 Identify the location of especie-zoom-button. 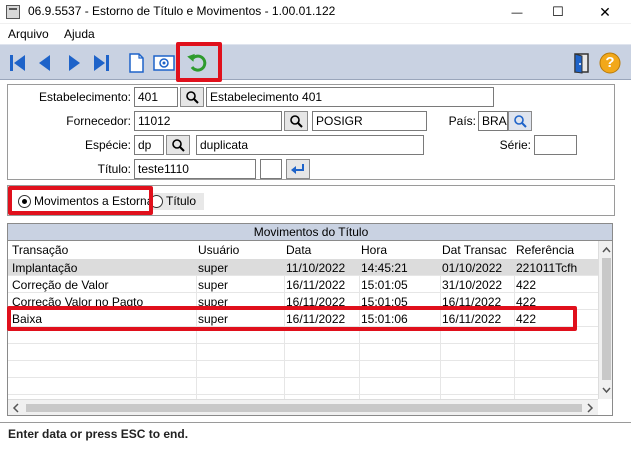
(178, 145).